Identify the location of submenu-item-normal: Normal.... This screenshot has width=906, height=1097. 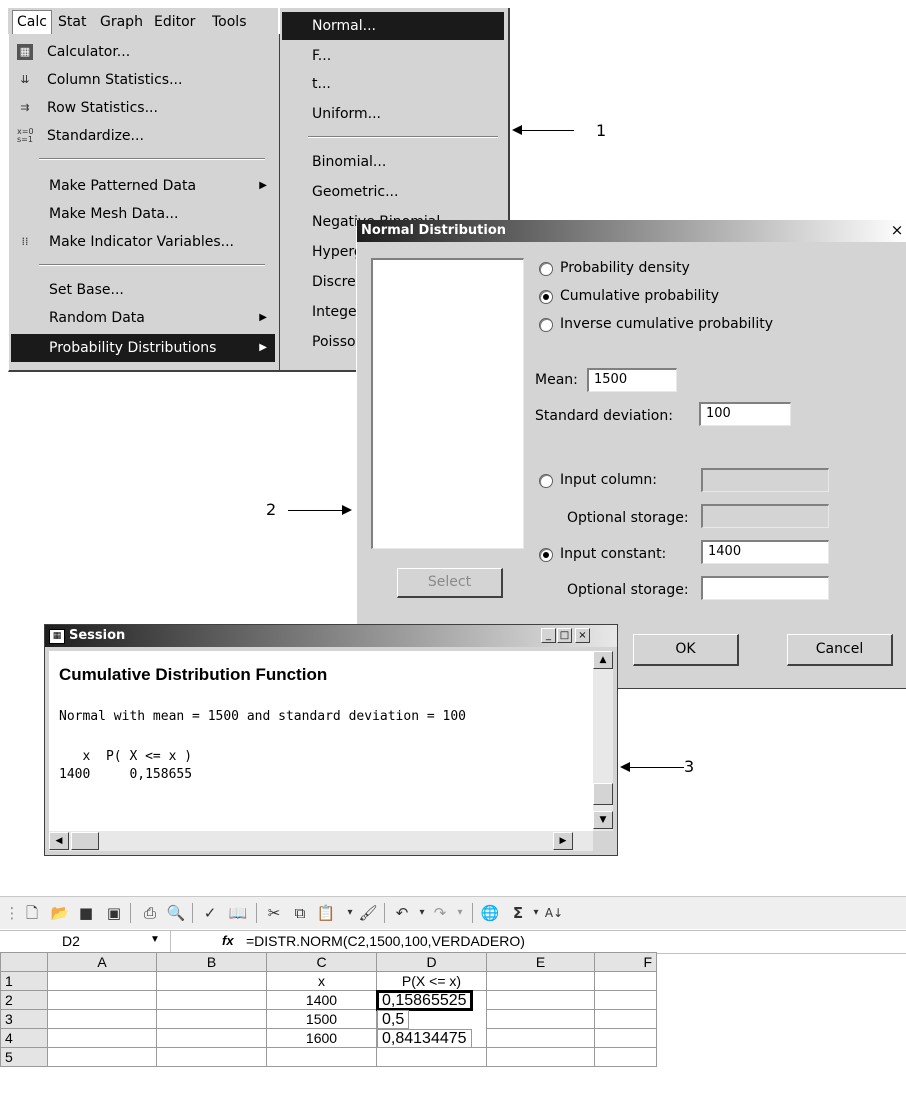
(393, 26).